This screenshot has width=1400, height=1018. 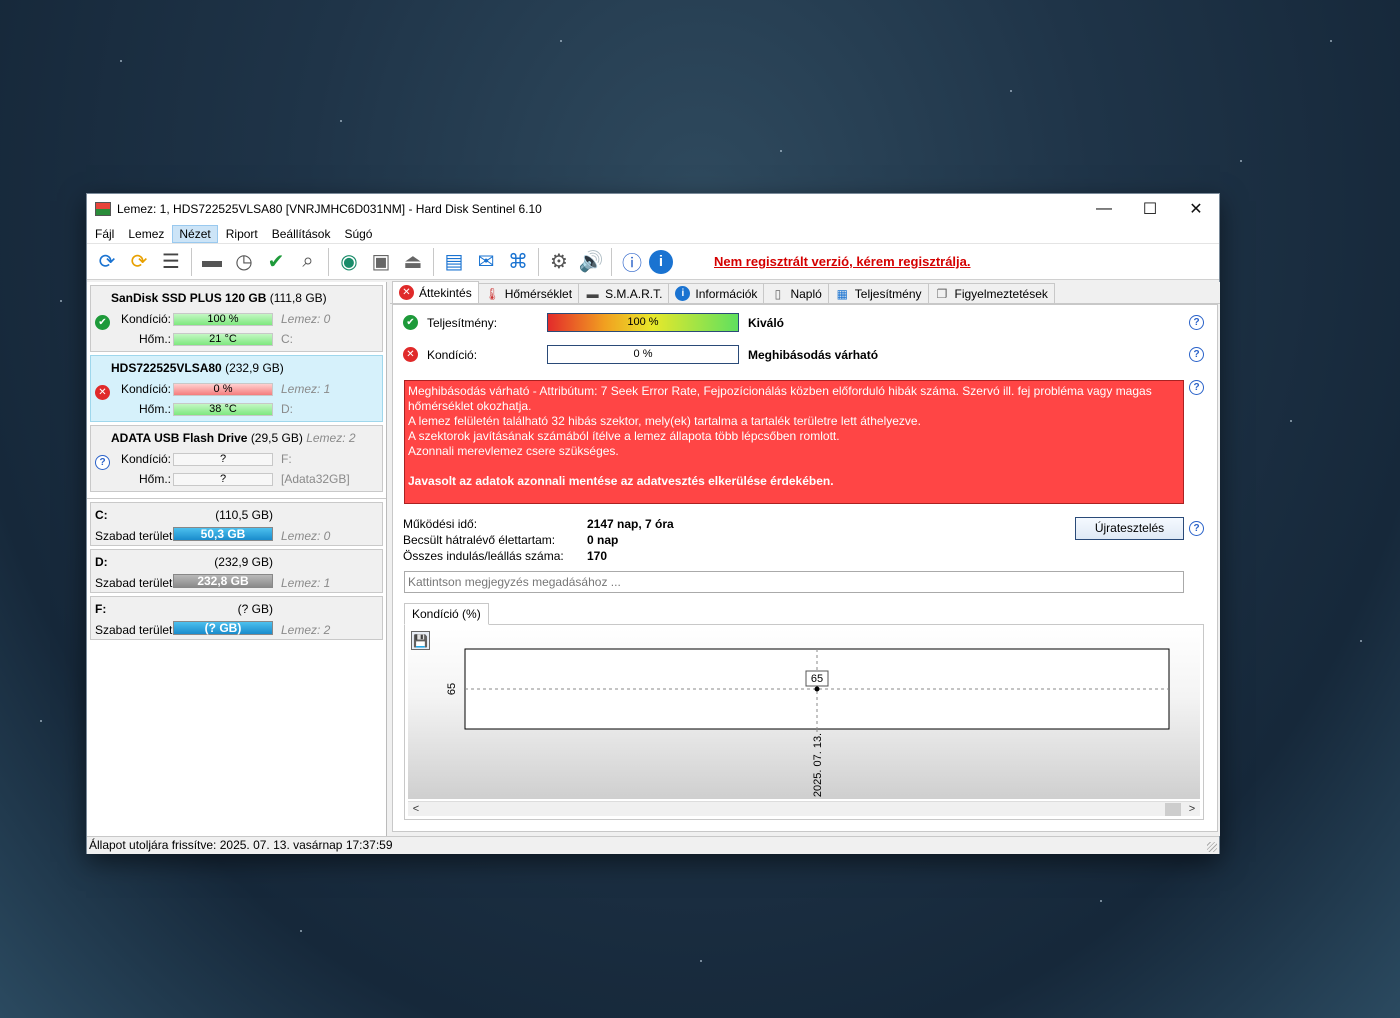 I want to click on help-icon: ⓘ, so click(x=632, y=262).